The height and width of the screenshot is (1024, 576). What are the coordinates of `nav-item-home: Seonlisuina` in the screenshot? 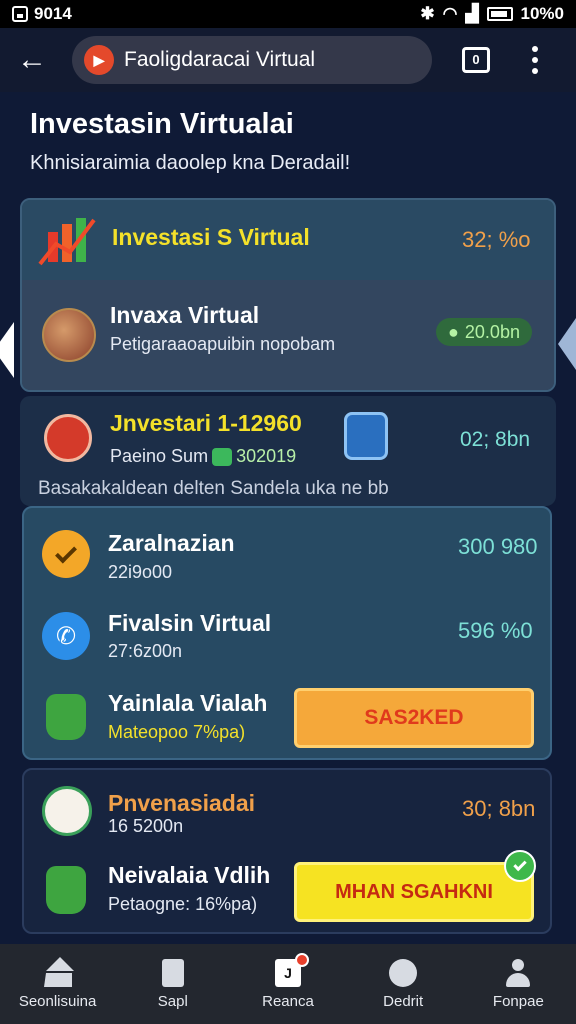 It's located at (58, 983).